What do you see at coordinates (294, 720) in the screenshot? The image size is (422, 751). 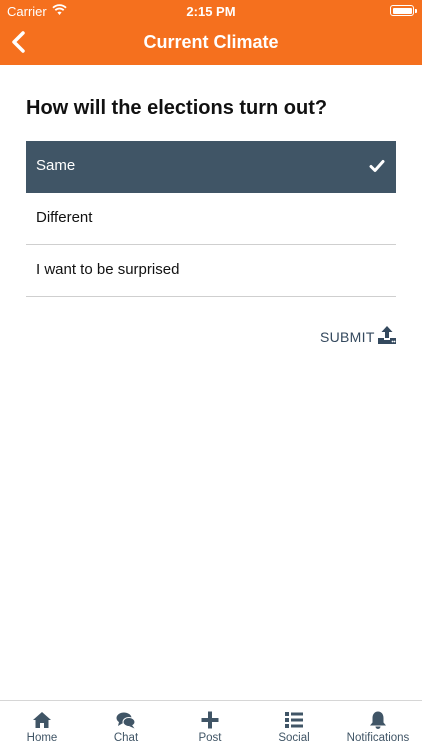 I see `list-icon` at bounding box center [294, 720].